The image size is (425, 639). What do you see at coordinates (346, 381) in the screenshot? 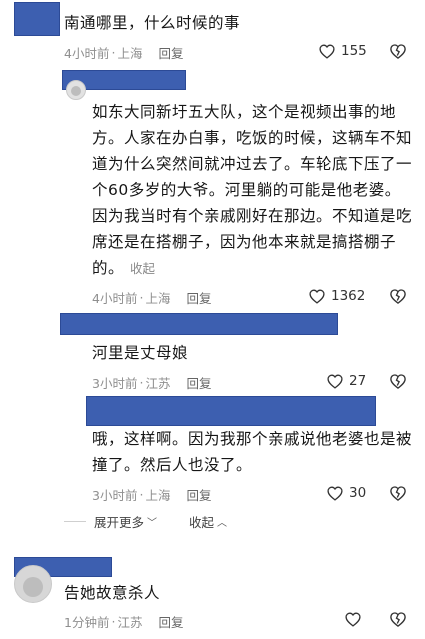
I see `like-button: 27` at bounding box center [346, 381].